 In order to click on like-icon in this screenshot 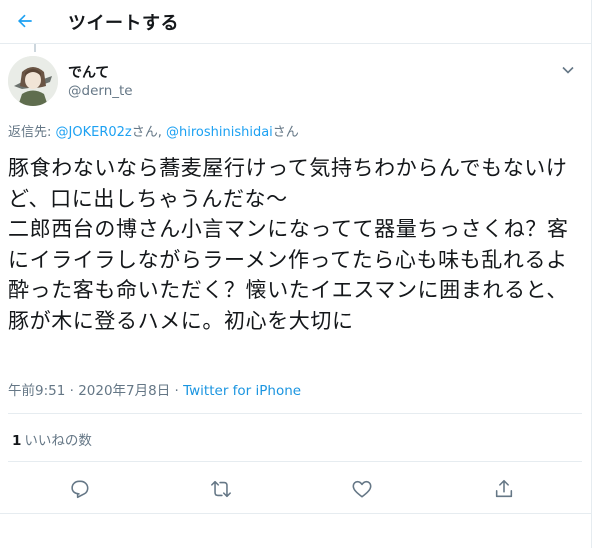, I will do `click(362, 489)`.